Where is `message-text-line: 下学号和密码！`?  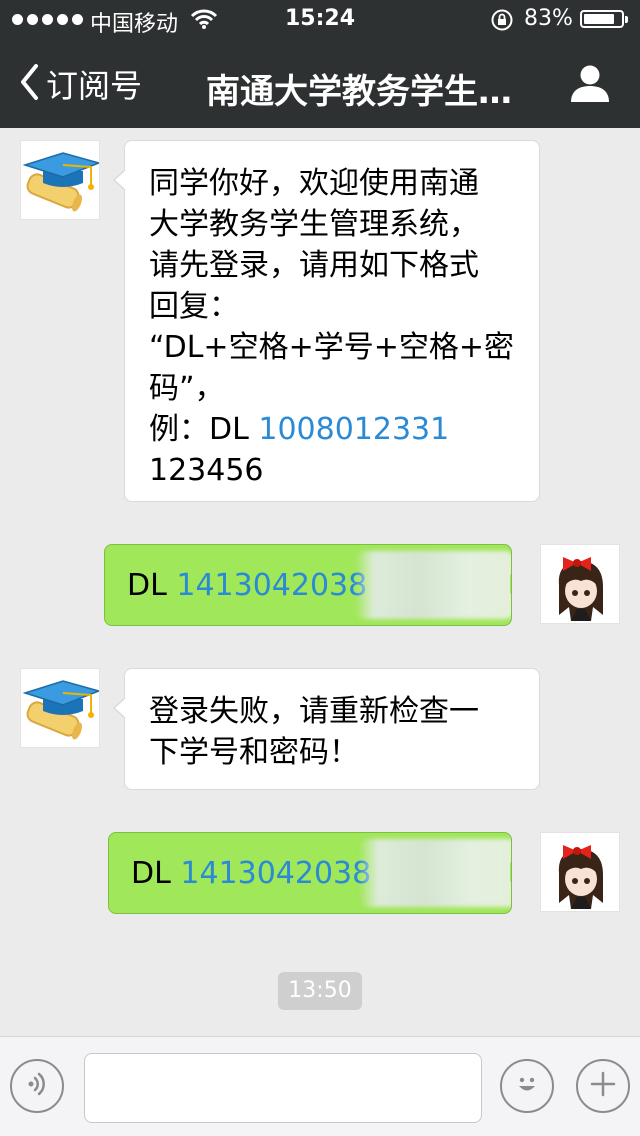
message-text-line: 下学号和密码！ is located at coordinates (254, 752).